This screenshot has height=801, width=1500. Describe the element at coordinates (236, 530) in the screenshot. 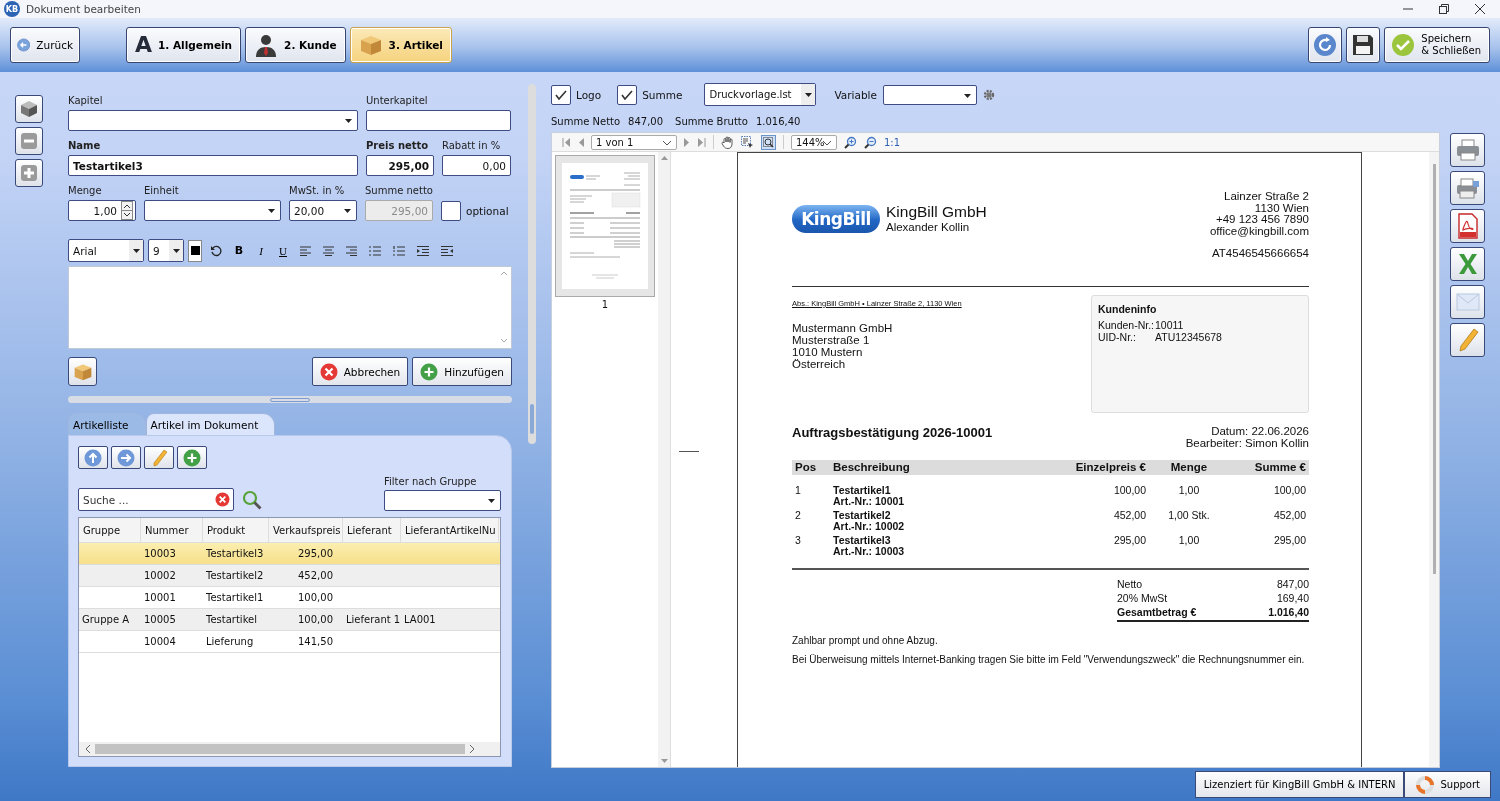

I see `column-header: Produkt` at that location.